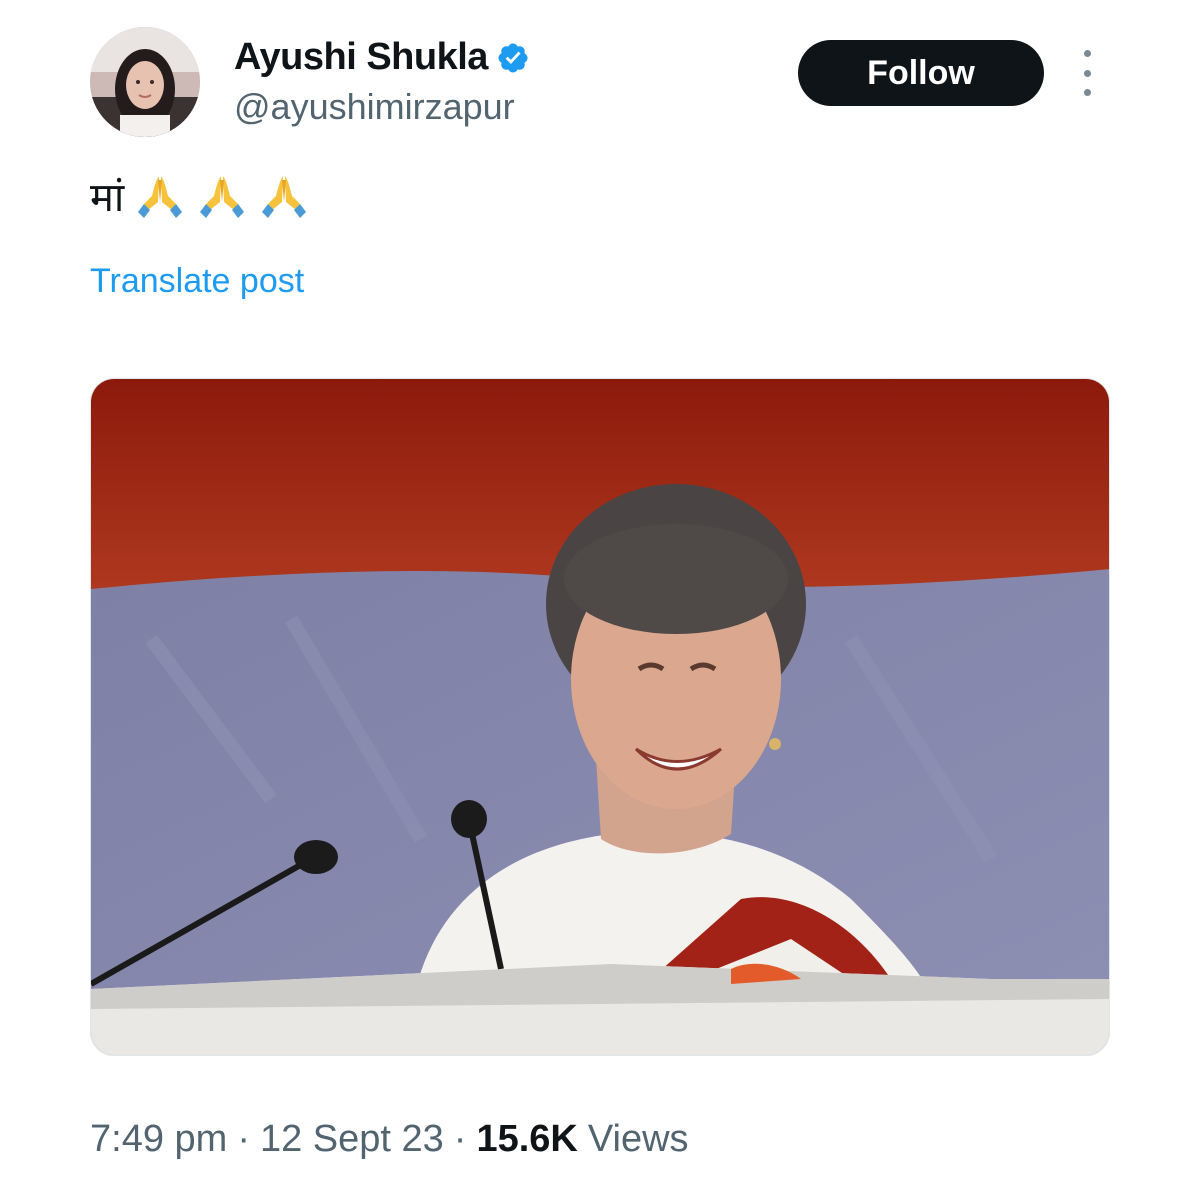 This screenshot has width=1200, height=1200. Describe the element at coordinates (638, 1139) in the screenshot. I see `views-label: Views` at that location.